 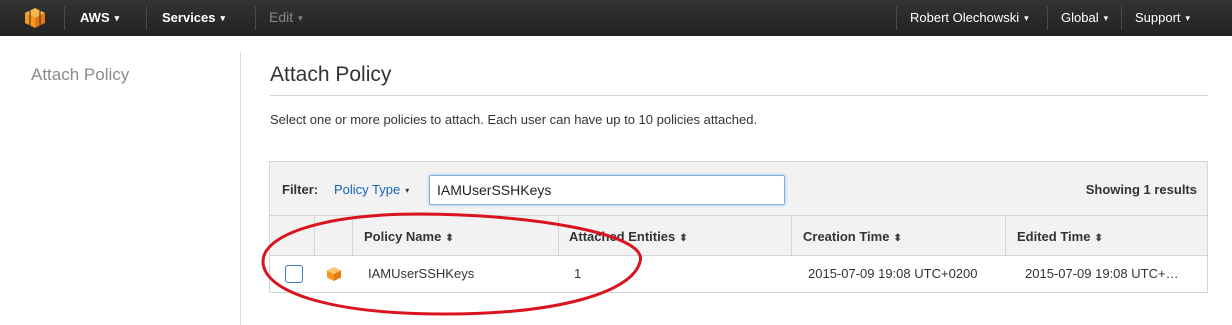 What do you see at coordinates (95, 17) in the screenshot?
I see `aws-menu-label: AWS` at bounding box center [95, 17].